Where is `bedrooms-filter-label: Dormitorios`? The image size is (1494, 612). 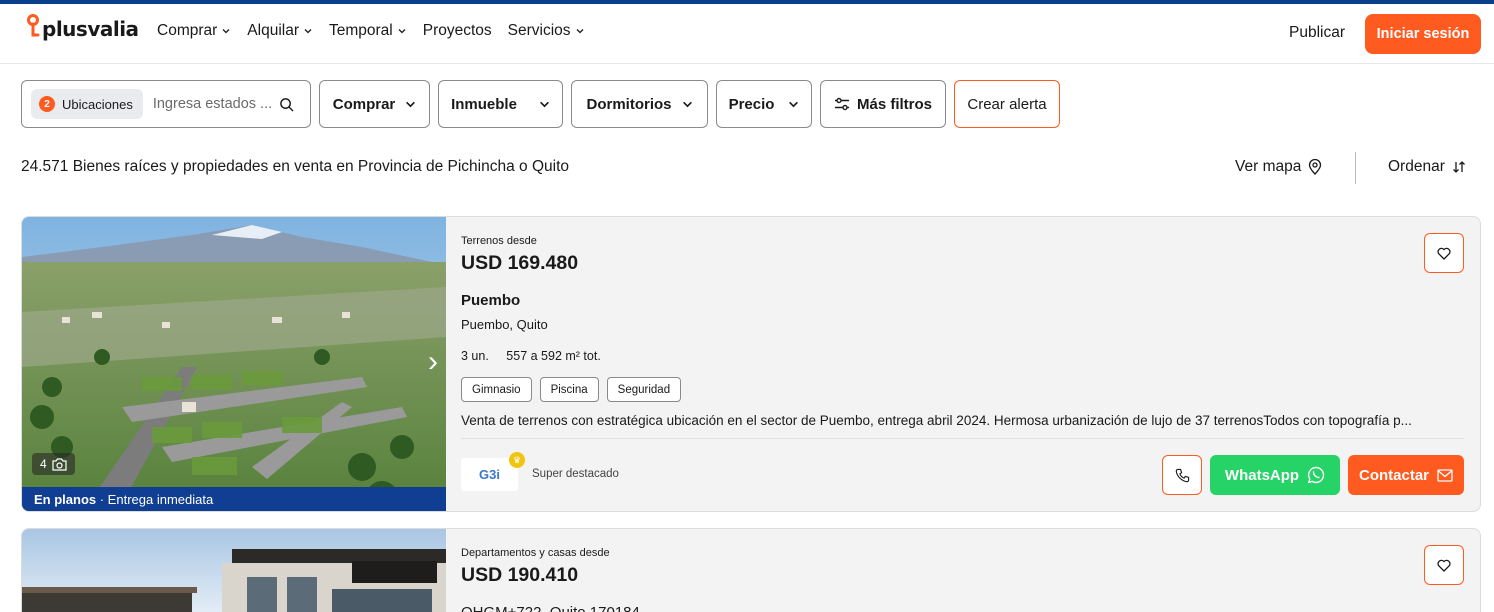 bedrooms-filter-label: Dormitorios is located at coordinates (629, 104).